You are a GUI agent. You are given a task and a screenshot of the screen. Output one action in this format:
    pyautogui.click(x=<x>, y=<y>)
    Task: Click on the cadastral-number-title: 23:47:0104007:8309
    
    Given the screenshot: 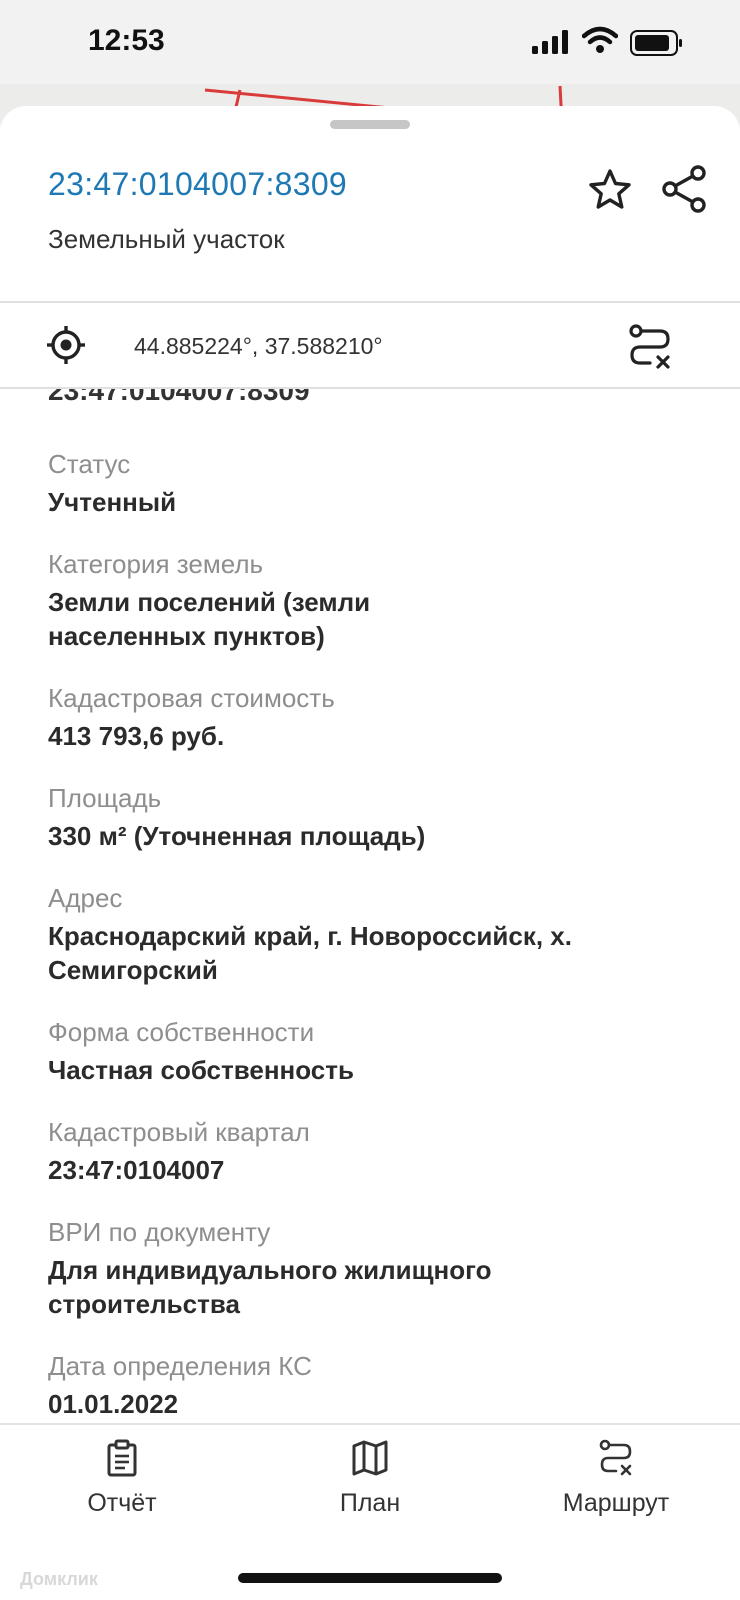 What is the action you would take?
    pyautogui.click(x=197, y=184)
    